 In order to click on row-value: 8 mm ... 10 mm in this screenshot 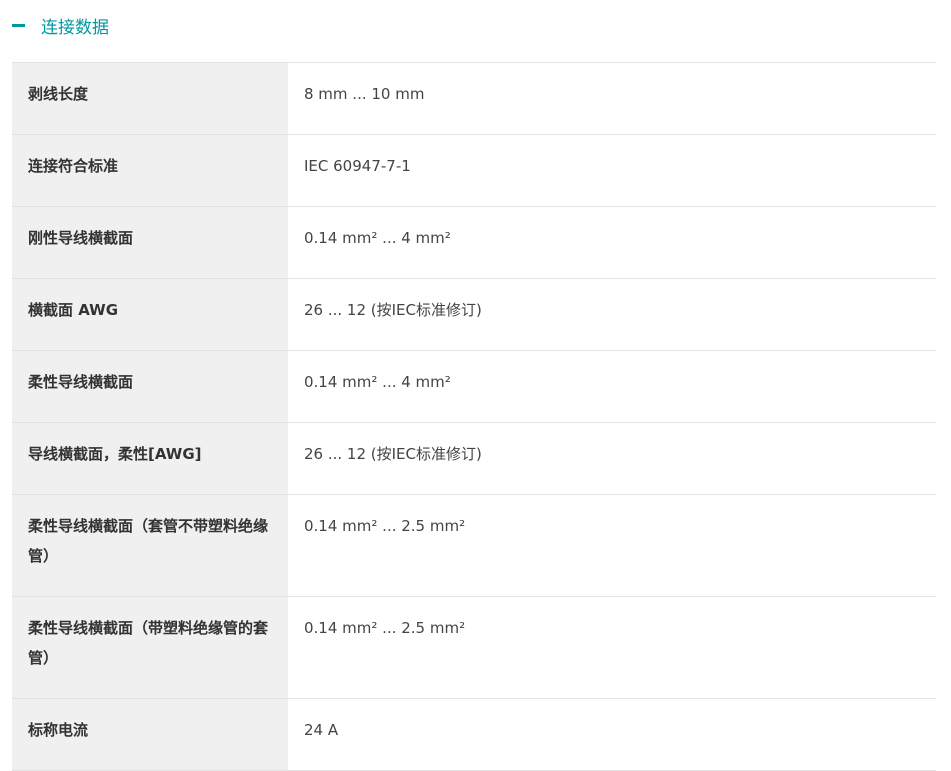, I will do `click(612, 98)`.